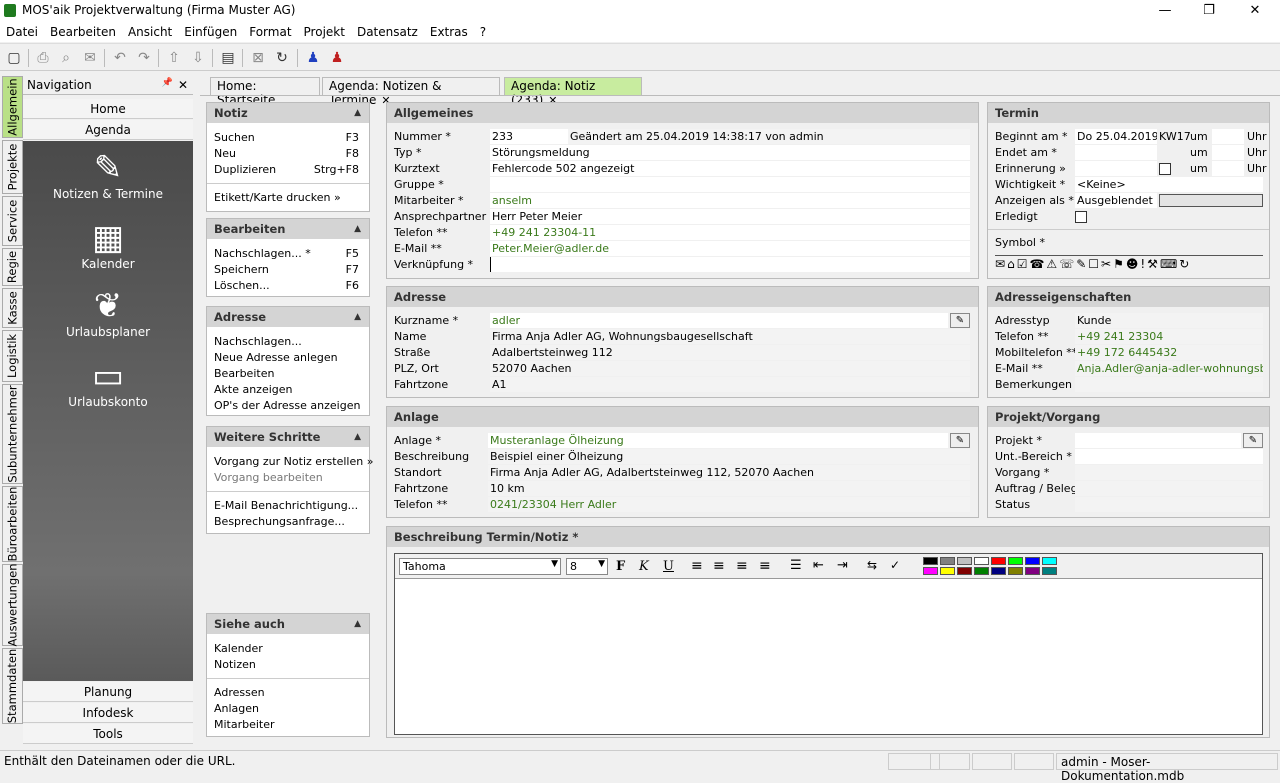 The height and width of the screenshot is (783, 1280). I want to click on symbol-checkbox-icon: ☐, so click(1094, 264).